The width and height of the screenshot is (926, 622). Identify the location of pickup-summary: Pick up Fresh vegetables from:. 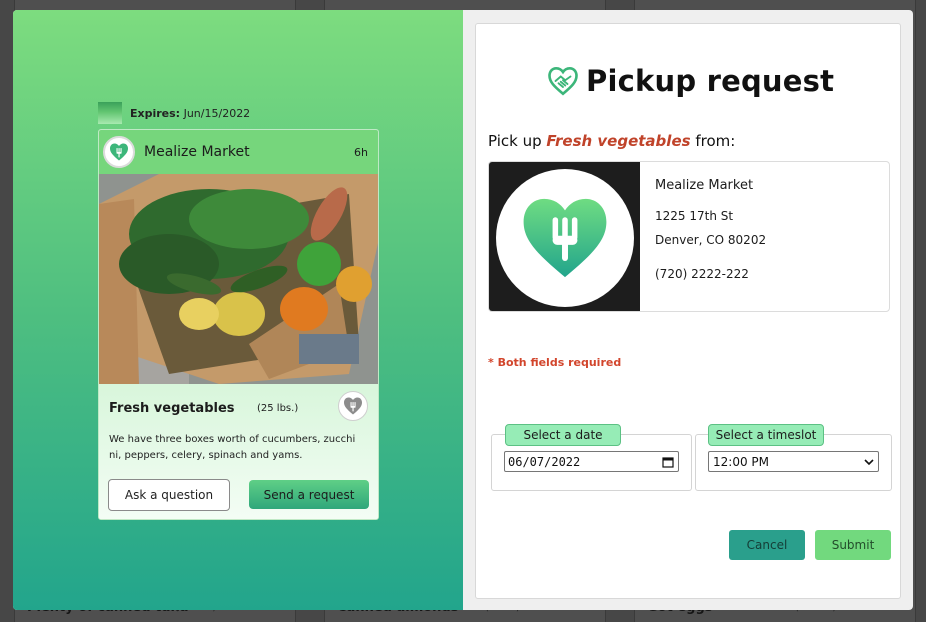
(611, 141).